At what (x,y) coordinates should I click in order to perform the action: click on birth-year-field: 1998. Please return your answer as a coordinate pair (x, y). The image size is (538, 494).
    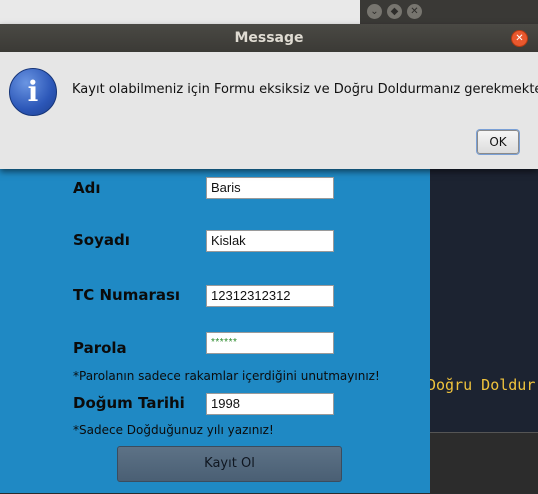
    Looking at the image, I should click on (270, 404).